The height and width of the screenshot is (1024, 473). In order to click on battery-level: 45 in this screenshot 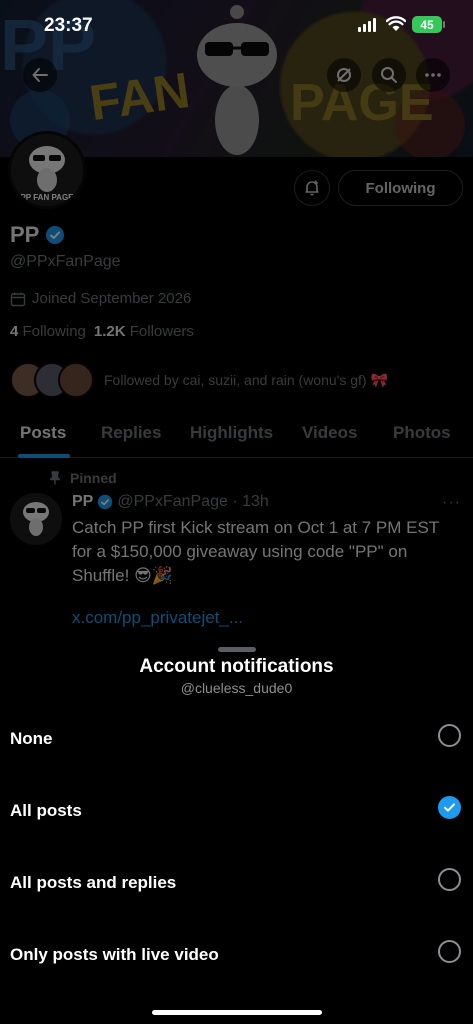, I will do `click(427, 24)`.